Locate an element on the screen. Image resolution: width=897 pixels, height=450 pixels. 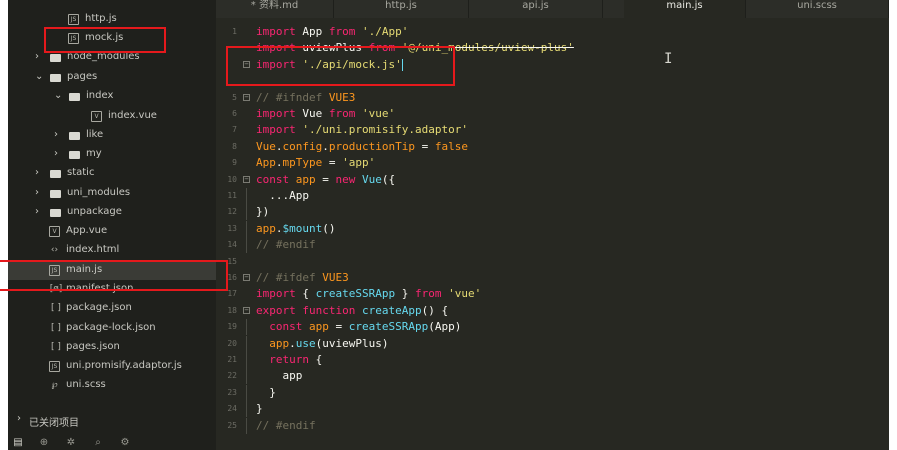
search-icon: ⌕ is located at coordinates (98, 443).